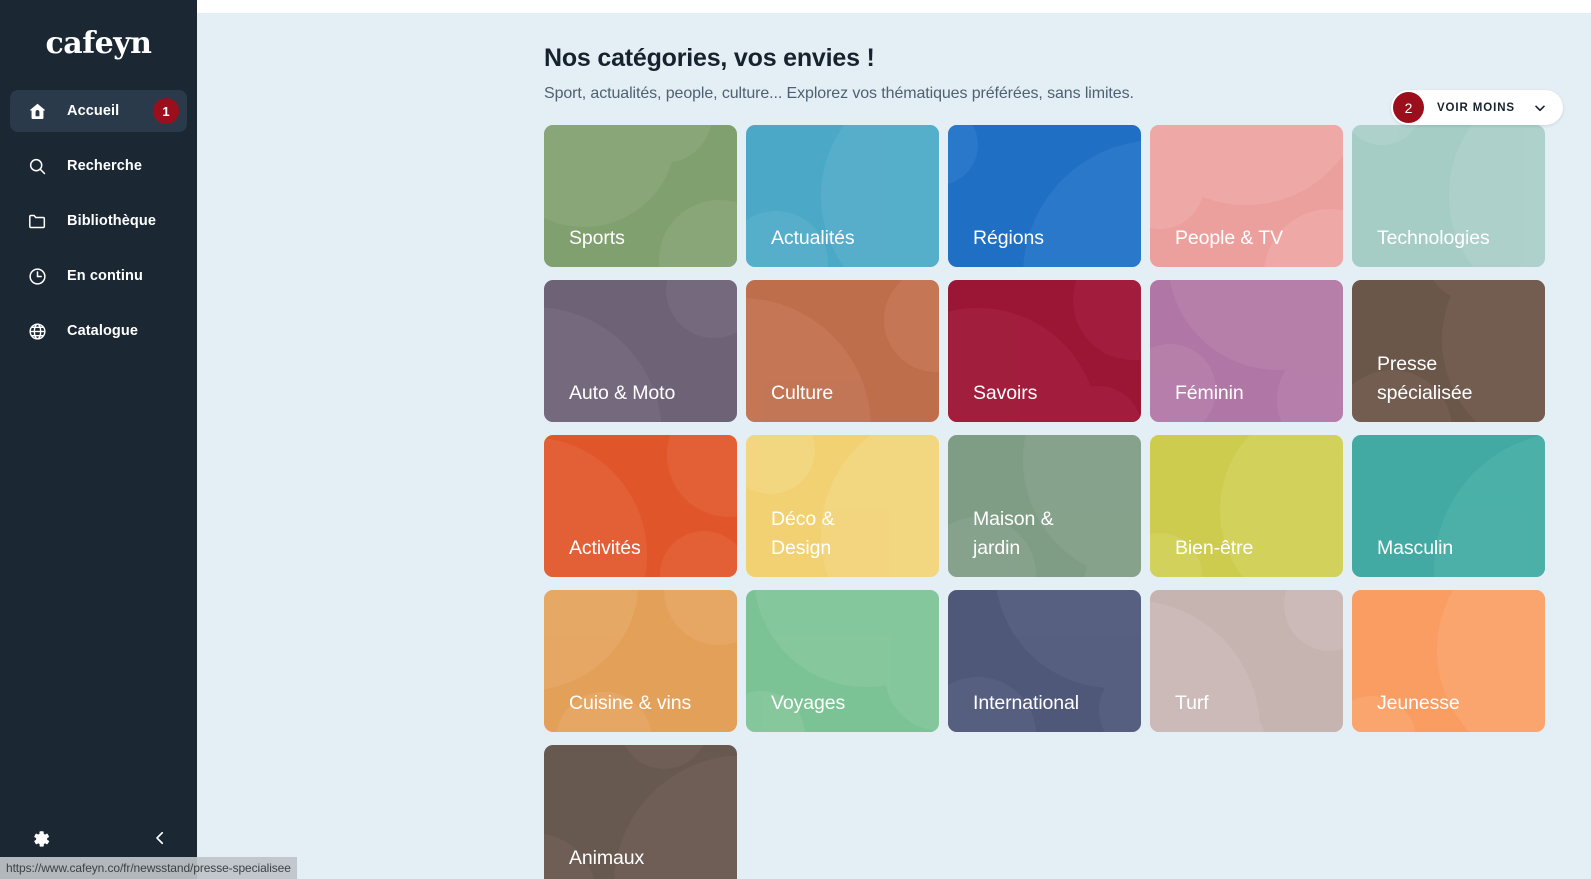 This screenshot has width=1591, height=879. What do you see at coordinates (1005, 392) in the screenshot?
I see `category-tile-label: Savoirs` at bounding box center [1005, 392].